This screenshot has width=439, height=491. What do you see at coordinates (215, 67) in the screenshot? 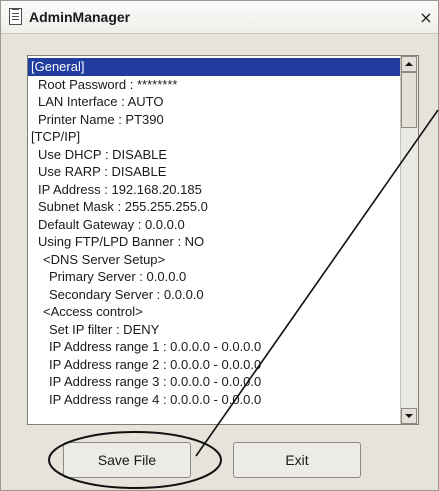
I see `list-item: [General]` at bounding box center [215, 67].